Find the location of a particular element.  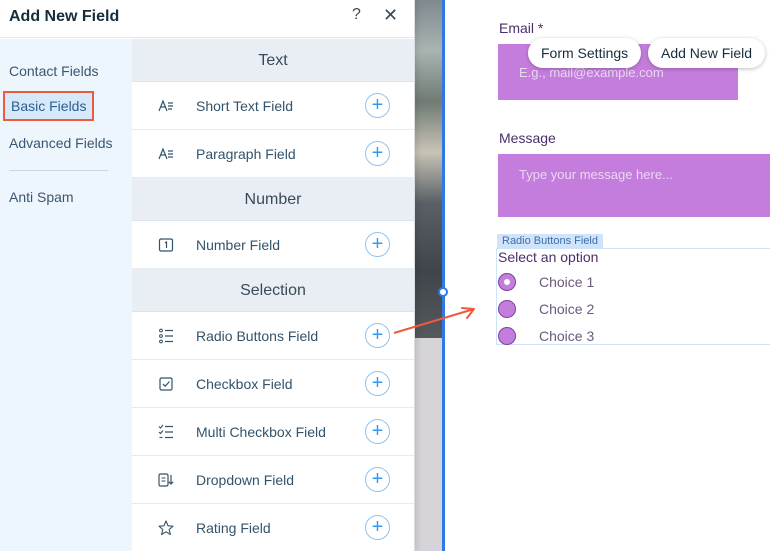

radio-group-title: Select an option is located at coordinates (548, 257).